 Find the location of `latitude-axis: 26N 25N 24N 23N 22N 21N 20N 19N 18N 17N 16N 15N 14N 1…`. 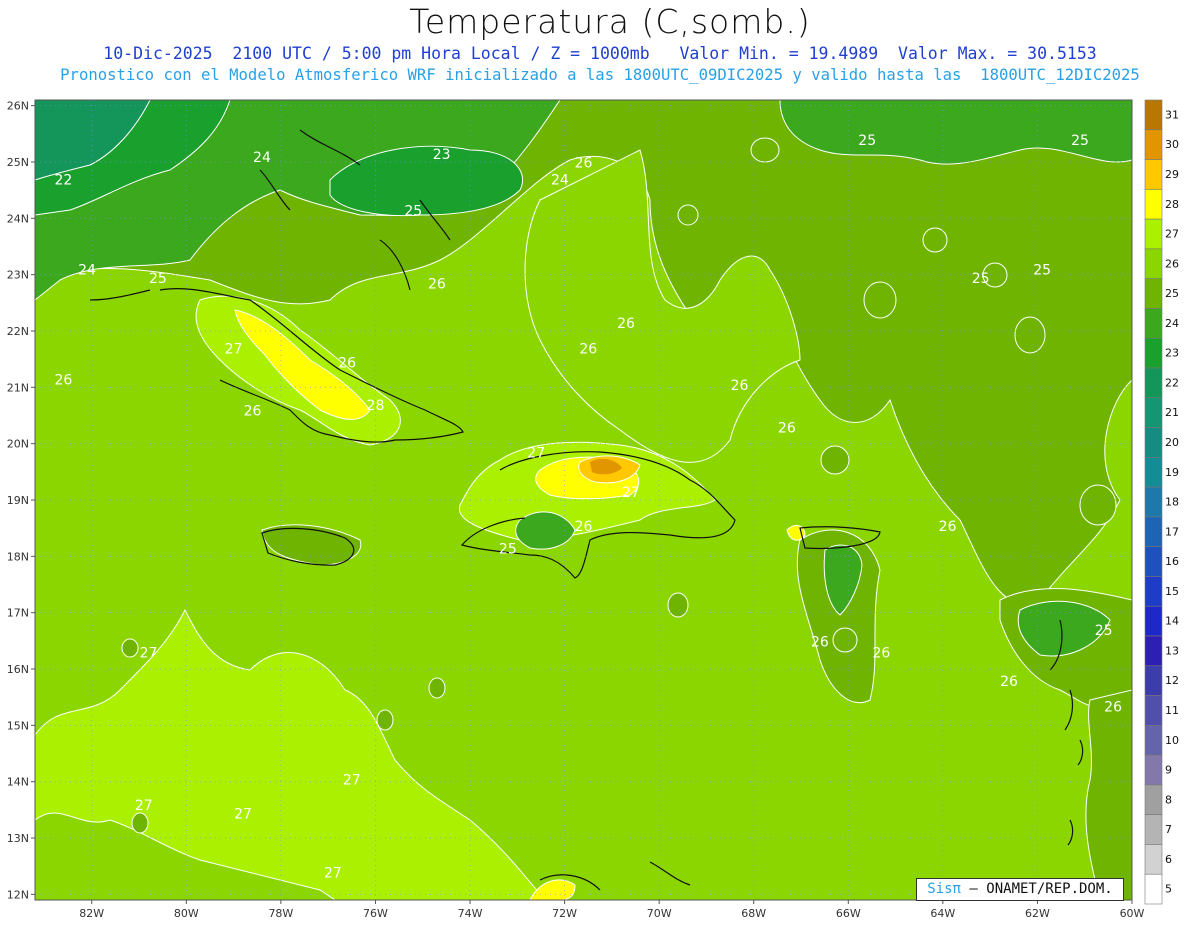

latitude-axis: 26N 25N 24N 23N 22N 21N 20N 19N 18N 17N 16N 15N 14N 1… is located at coordinates (21, 500).